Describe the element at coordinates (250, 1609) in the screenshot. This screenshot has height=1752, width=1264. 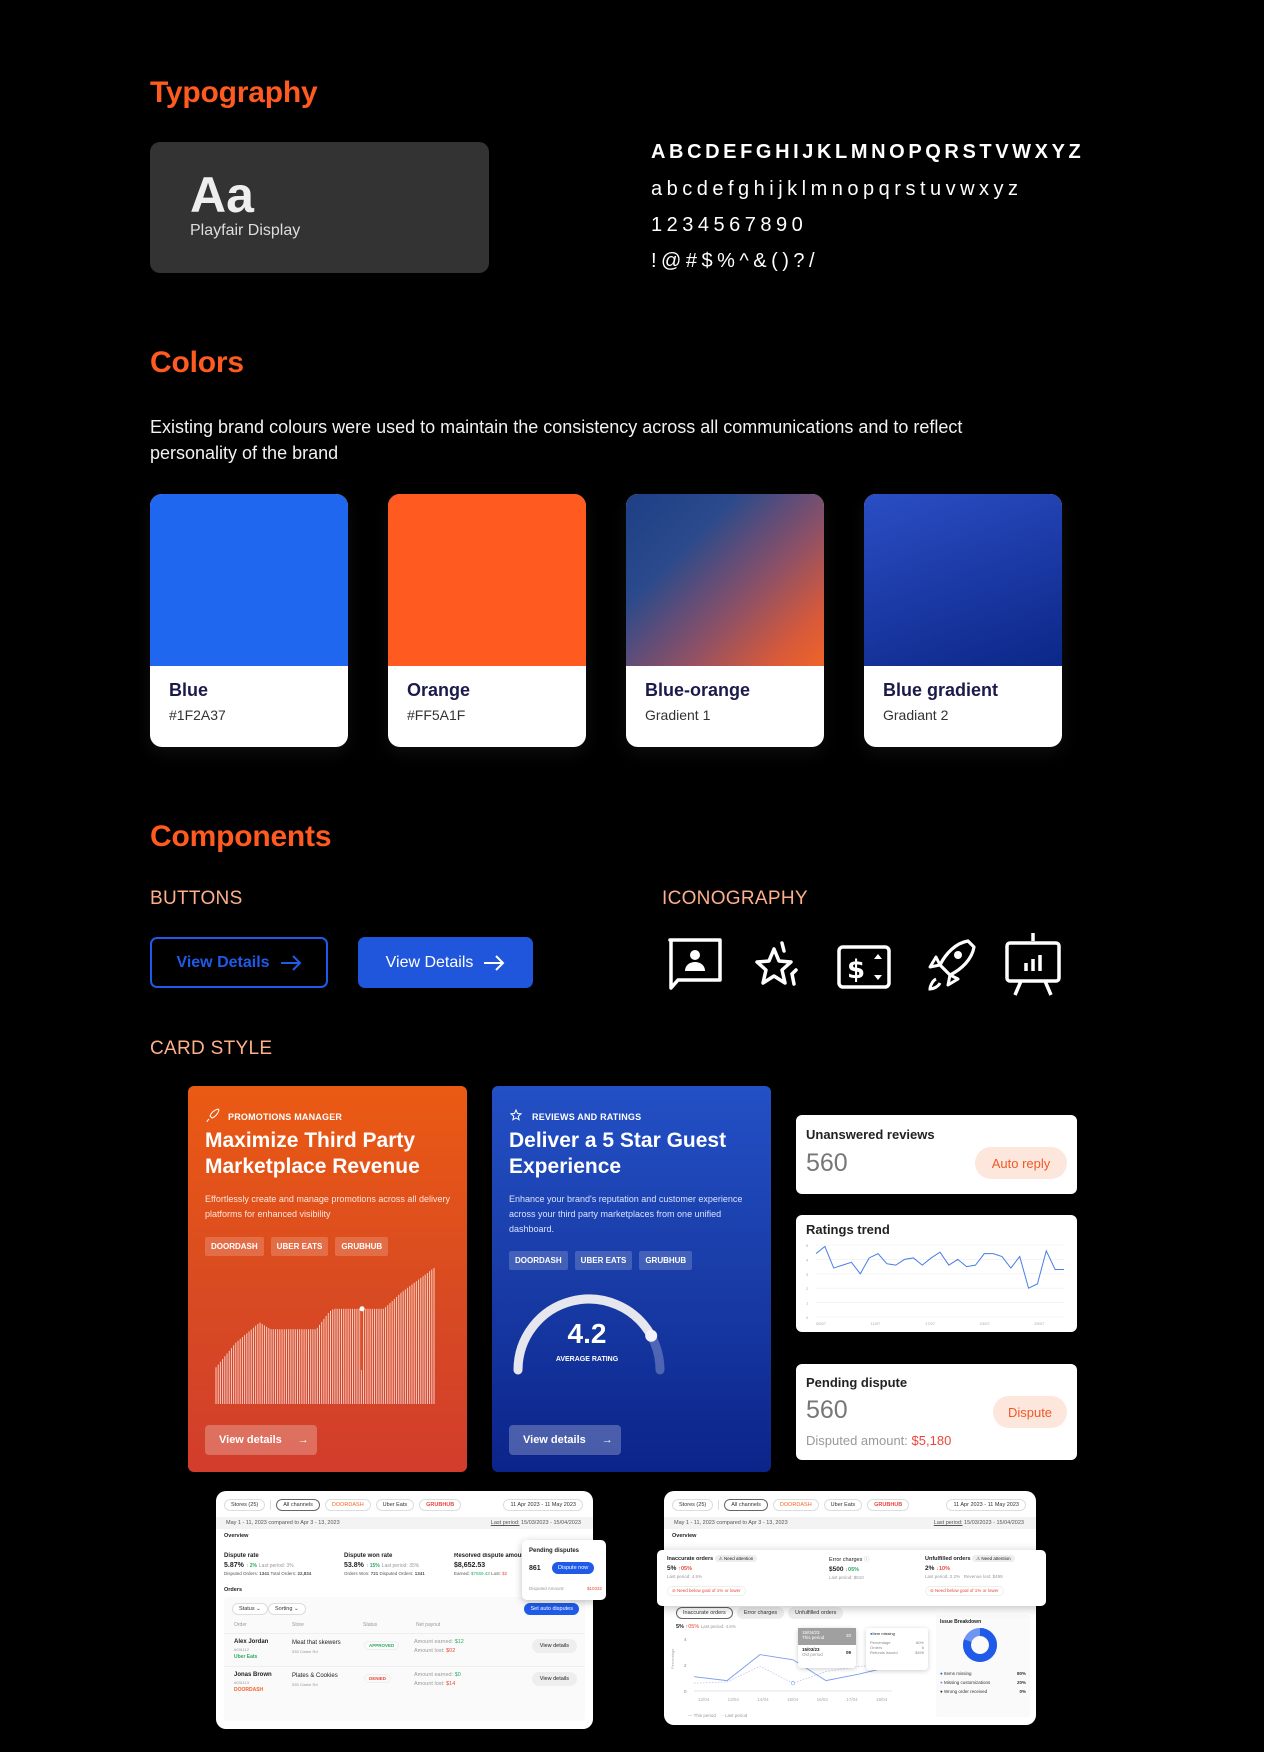
I see `status-filter: Status ⌄` at that location.